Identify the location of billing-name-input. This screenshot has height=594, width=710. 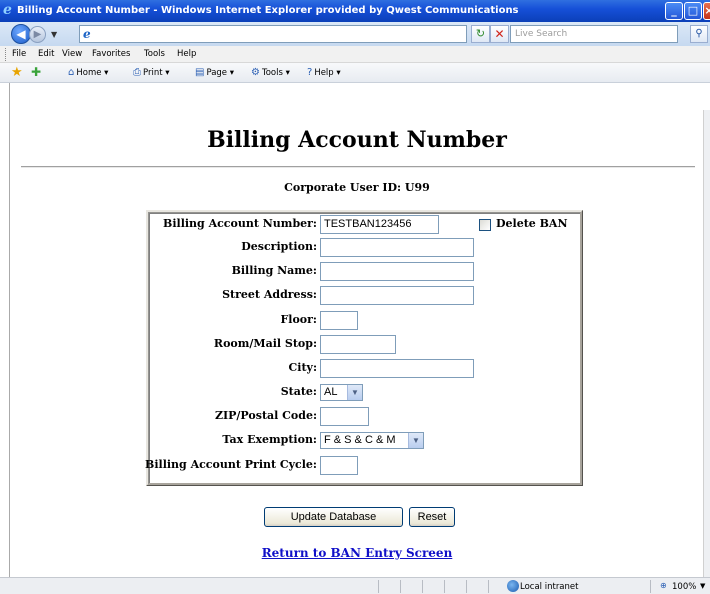
(397, 271).